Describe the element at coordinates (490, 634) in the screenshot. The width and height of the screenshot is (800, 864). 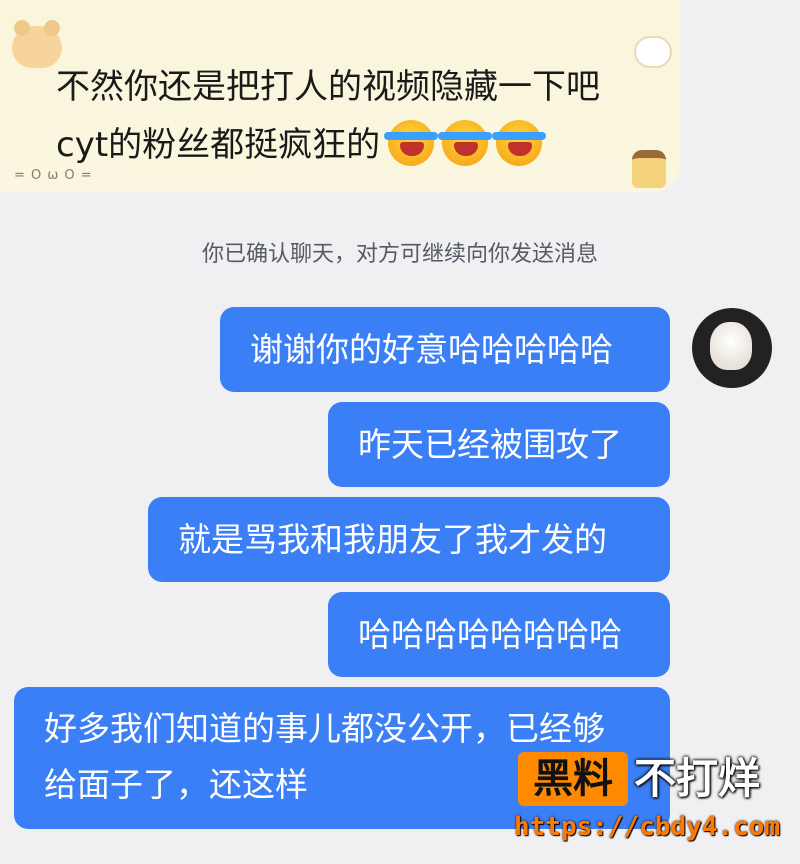
I see `message-text: 哈哈哈哈哈哈哈哈` at that location.